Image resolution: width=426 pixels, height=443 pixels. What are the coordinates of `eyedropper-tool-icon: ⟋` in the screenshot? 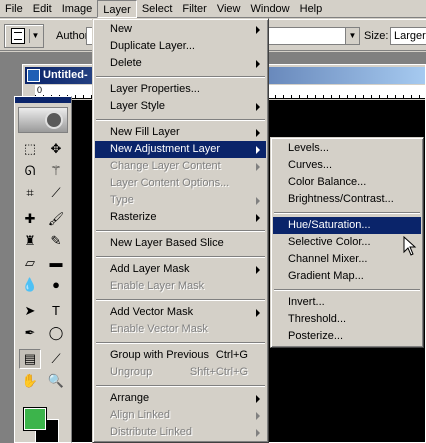 It's located at (56, 359).